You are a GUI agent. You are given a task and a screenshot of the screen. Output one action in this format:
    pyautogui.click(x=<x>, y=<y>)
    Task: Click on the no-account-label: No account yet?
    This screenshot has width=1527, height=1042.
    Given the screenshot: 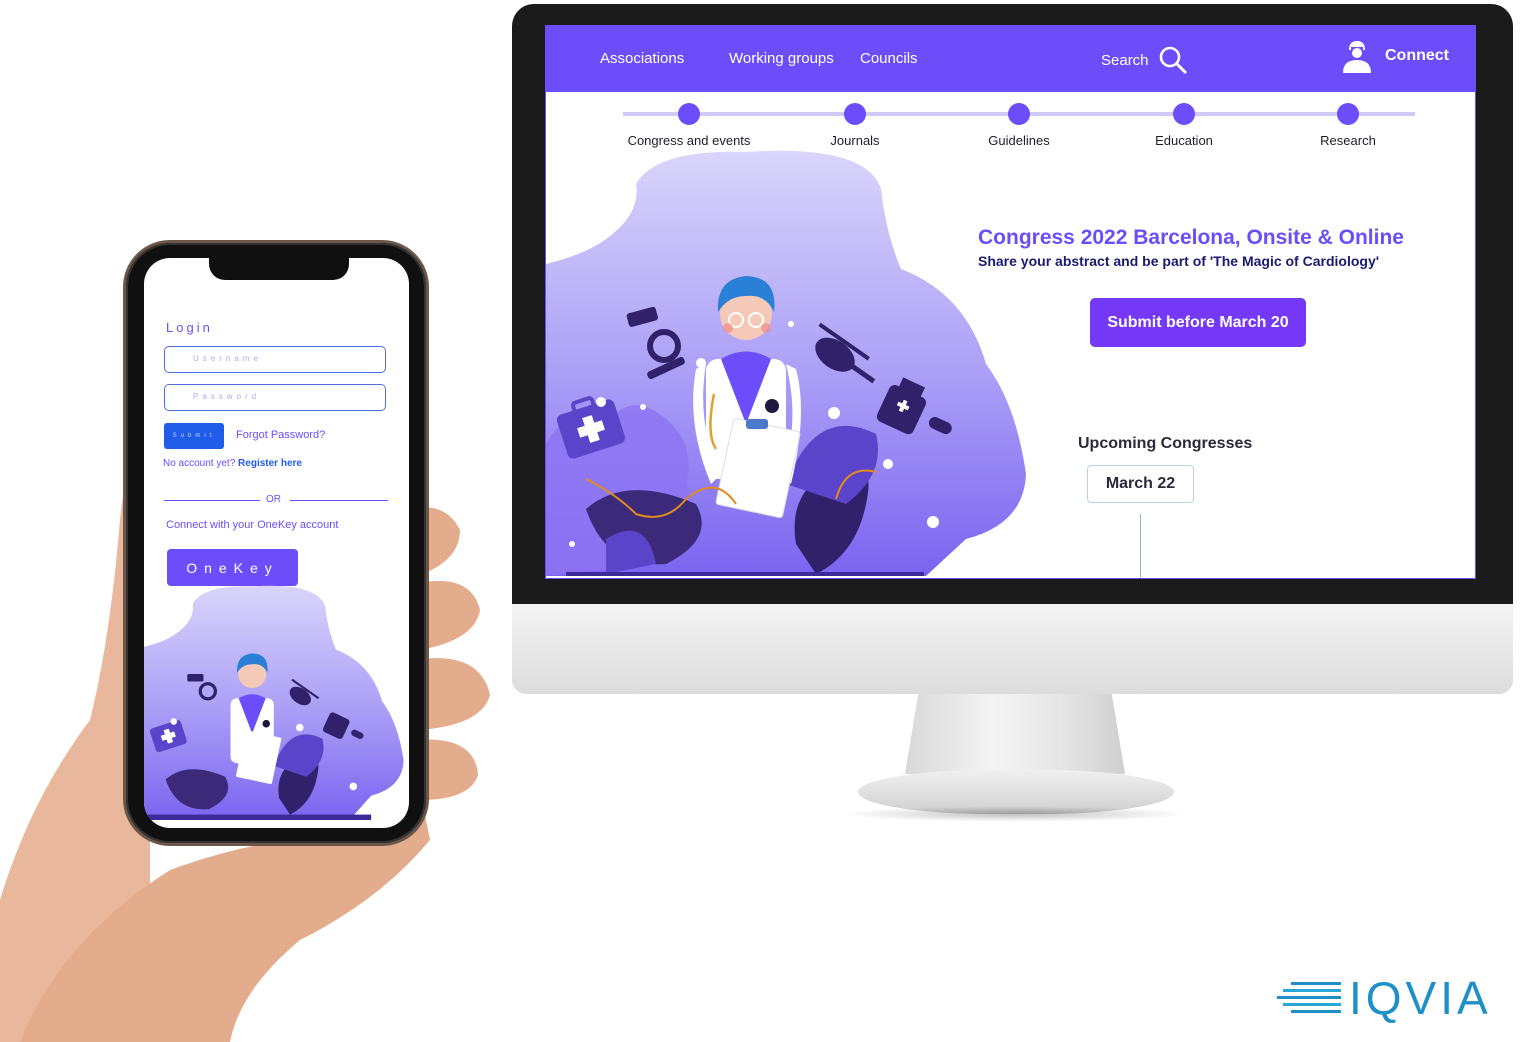 What is the action you would take?
    pyautogui.click(x=199, y=463)
    